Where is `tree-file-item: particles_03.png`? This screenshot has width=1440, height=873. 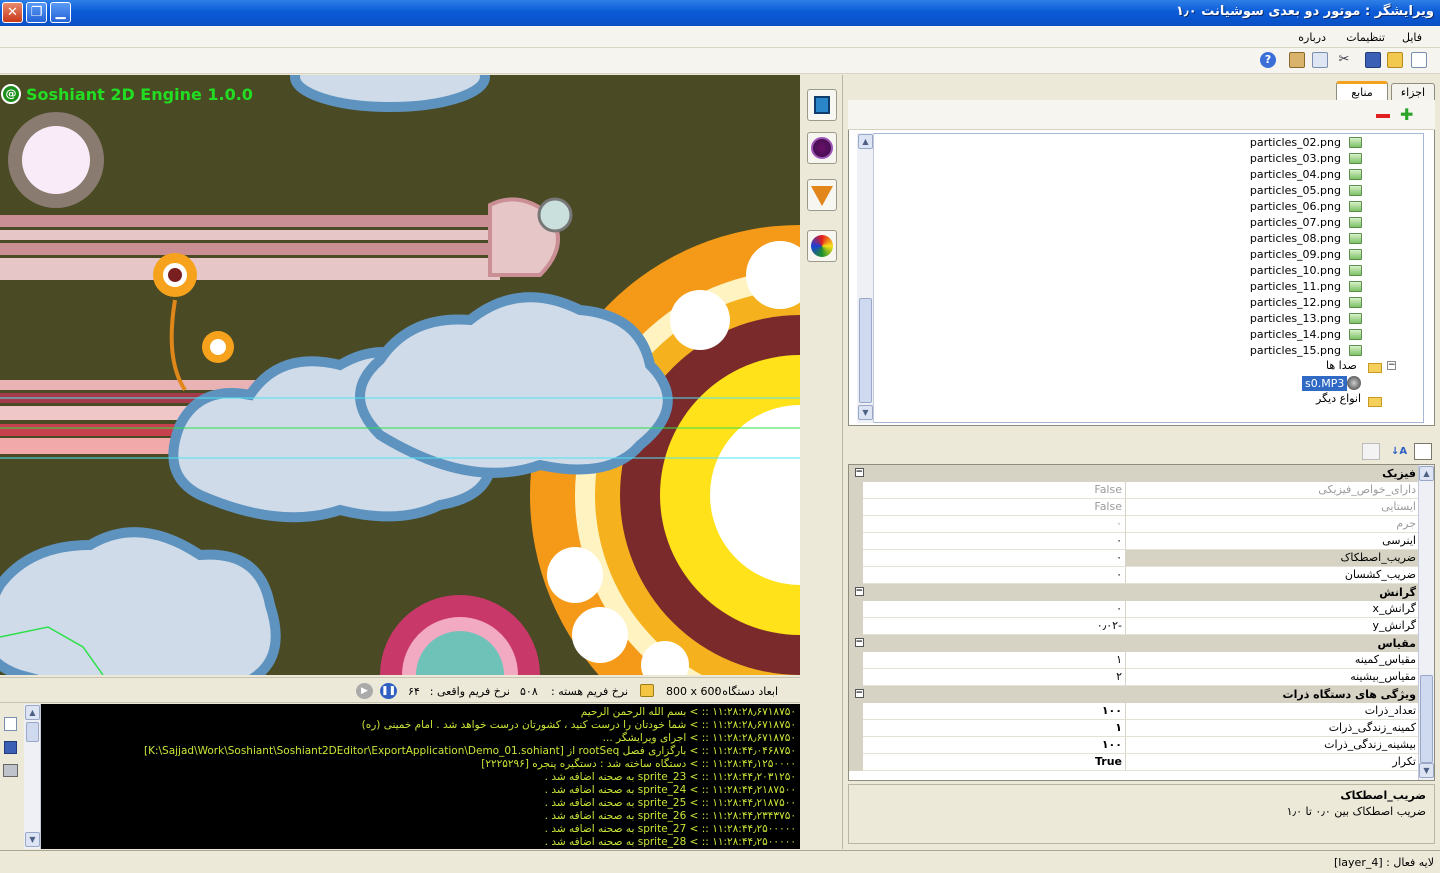
tree-file-item: particles_03.png is located at coordinates (1330, 159).